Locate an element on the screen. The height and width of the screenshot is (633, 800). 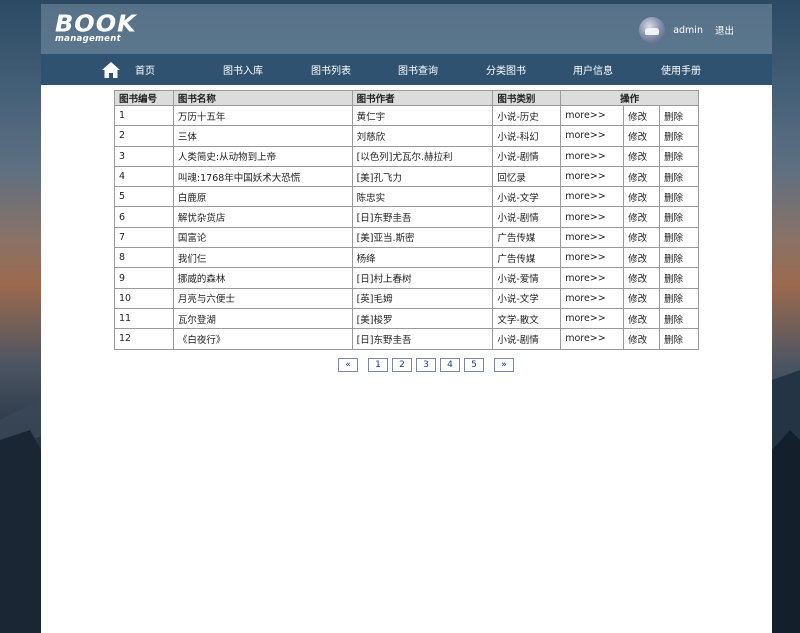
nav-item-home: 首页 is located at coordinates (128, 69).